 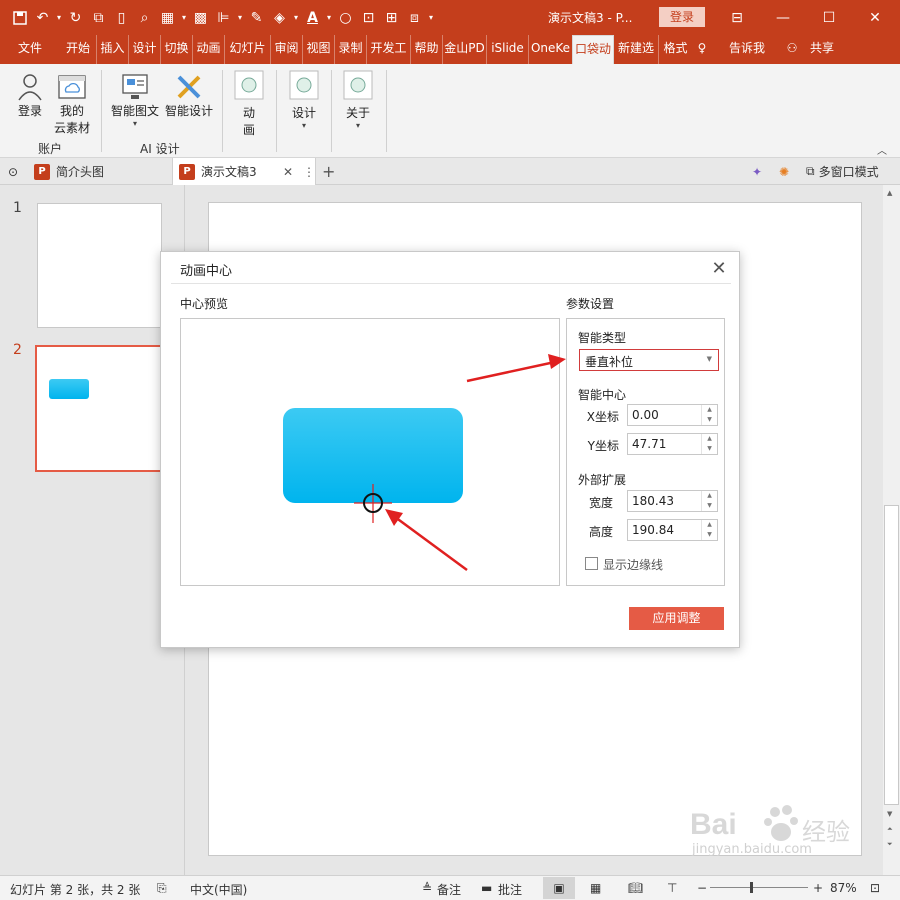 I want to click on next-slide-icon: ⏷, so click(x=890, y=844).